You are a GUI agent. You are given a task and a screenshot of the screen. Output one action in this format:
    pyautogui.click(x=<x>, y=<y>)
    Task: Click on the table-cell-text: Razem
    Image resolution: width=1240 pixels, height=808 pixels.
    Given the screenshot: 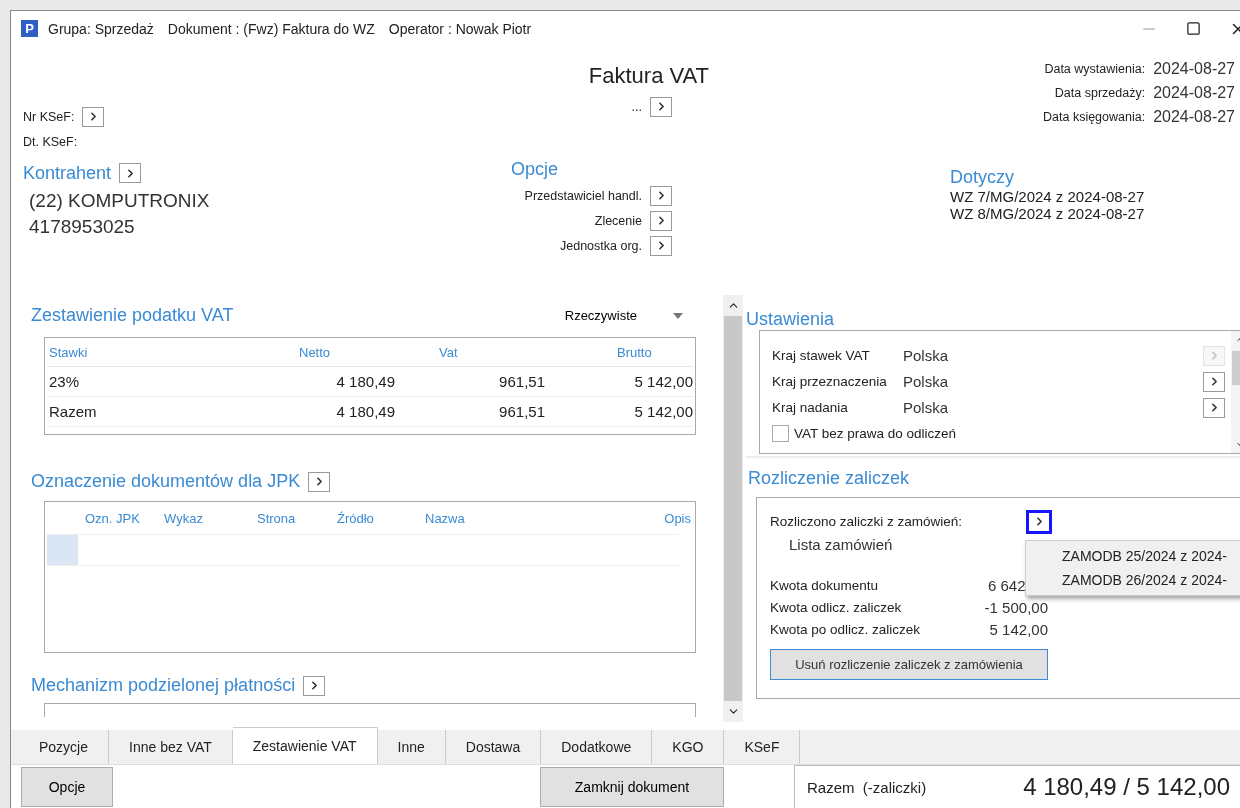 What is the action you would take?
    pyautogui.click(x=73, y=411)
    